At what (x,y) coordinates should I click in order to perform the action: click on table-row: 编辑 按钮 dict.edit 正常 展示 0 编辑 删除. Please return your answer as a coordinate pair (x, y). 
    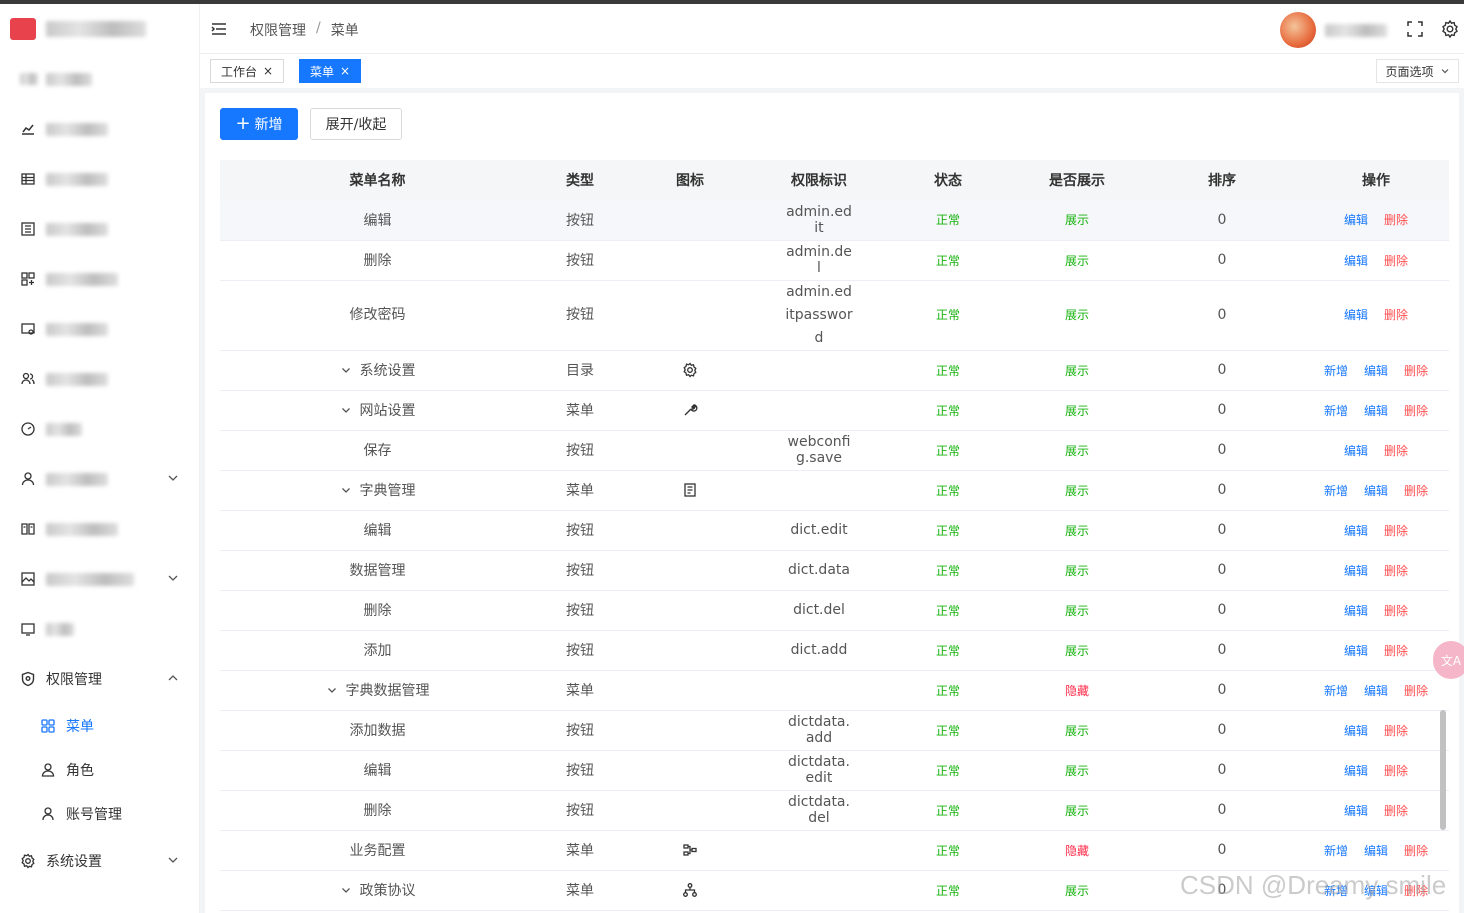
    Looking at the image, I should click on (834, 530).